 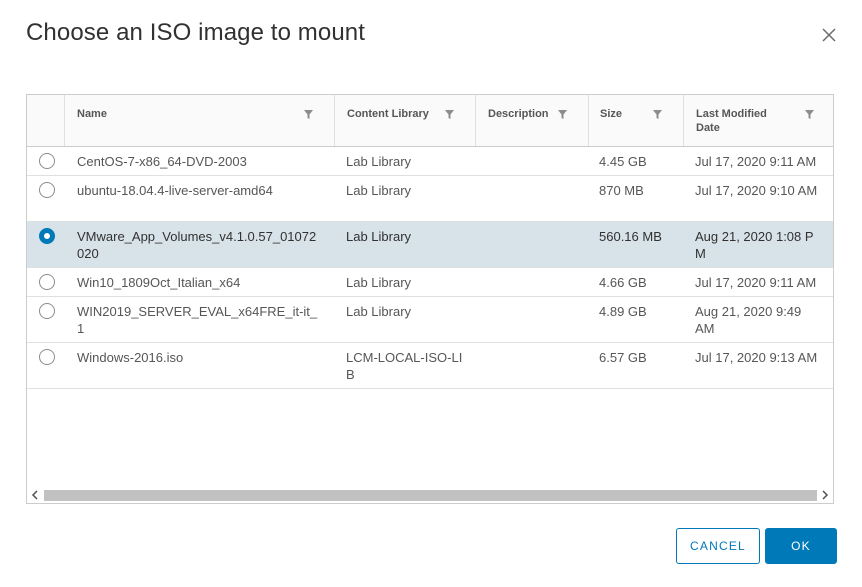 I want to click on cell-last-modified: Aug 21, 2020 9:49 AM, so click(x=748, y=320).